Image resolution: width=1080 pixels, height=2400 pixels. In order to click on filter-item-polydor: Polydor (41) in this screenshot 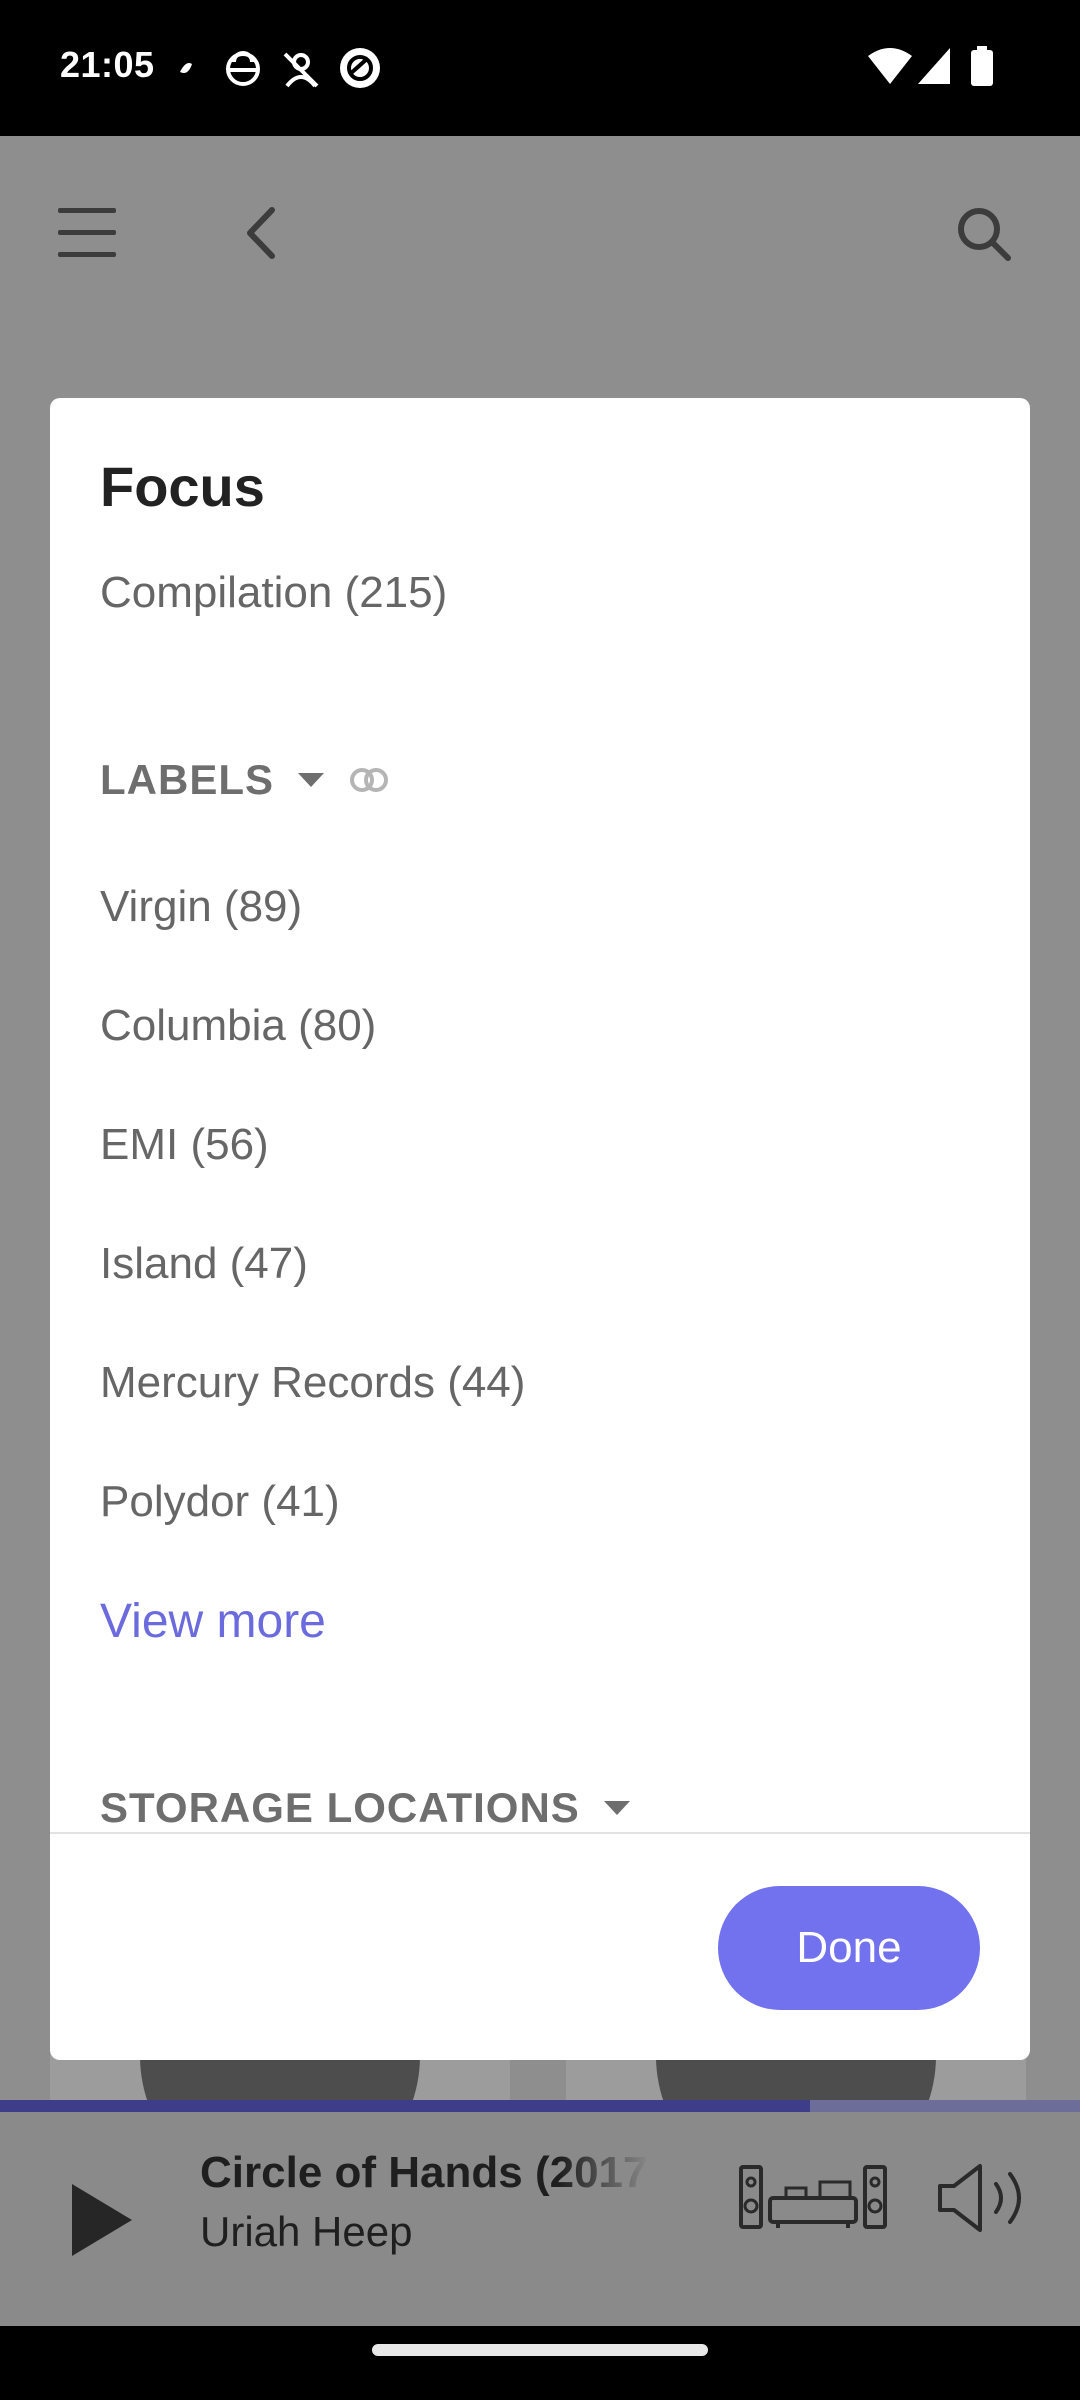, I will do `click(220, 1502)`.